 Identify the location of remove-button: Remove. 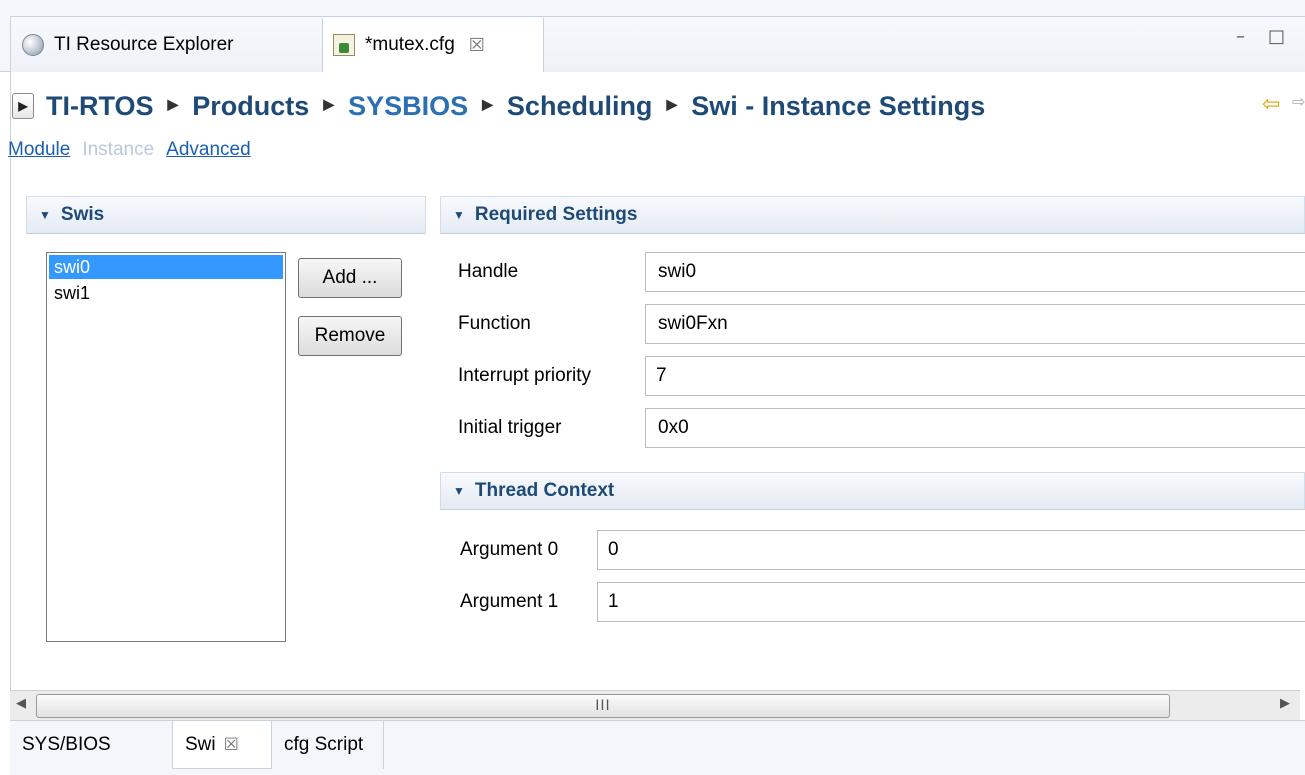
(350, 336).